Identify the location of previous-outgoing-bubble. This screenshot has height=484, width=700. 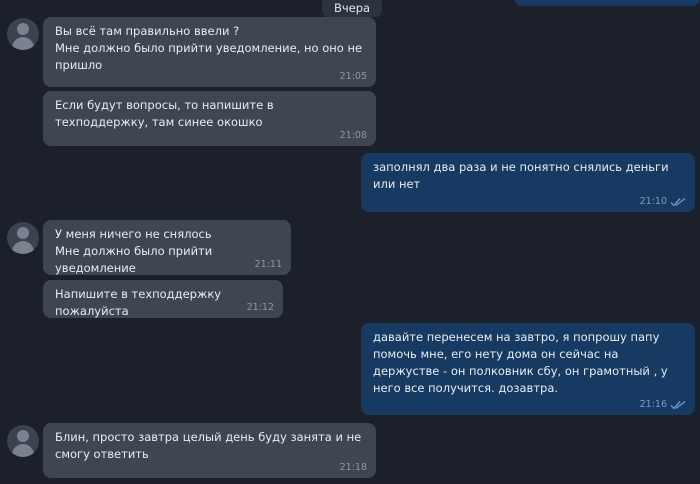
(607, 3).